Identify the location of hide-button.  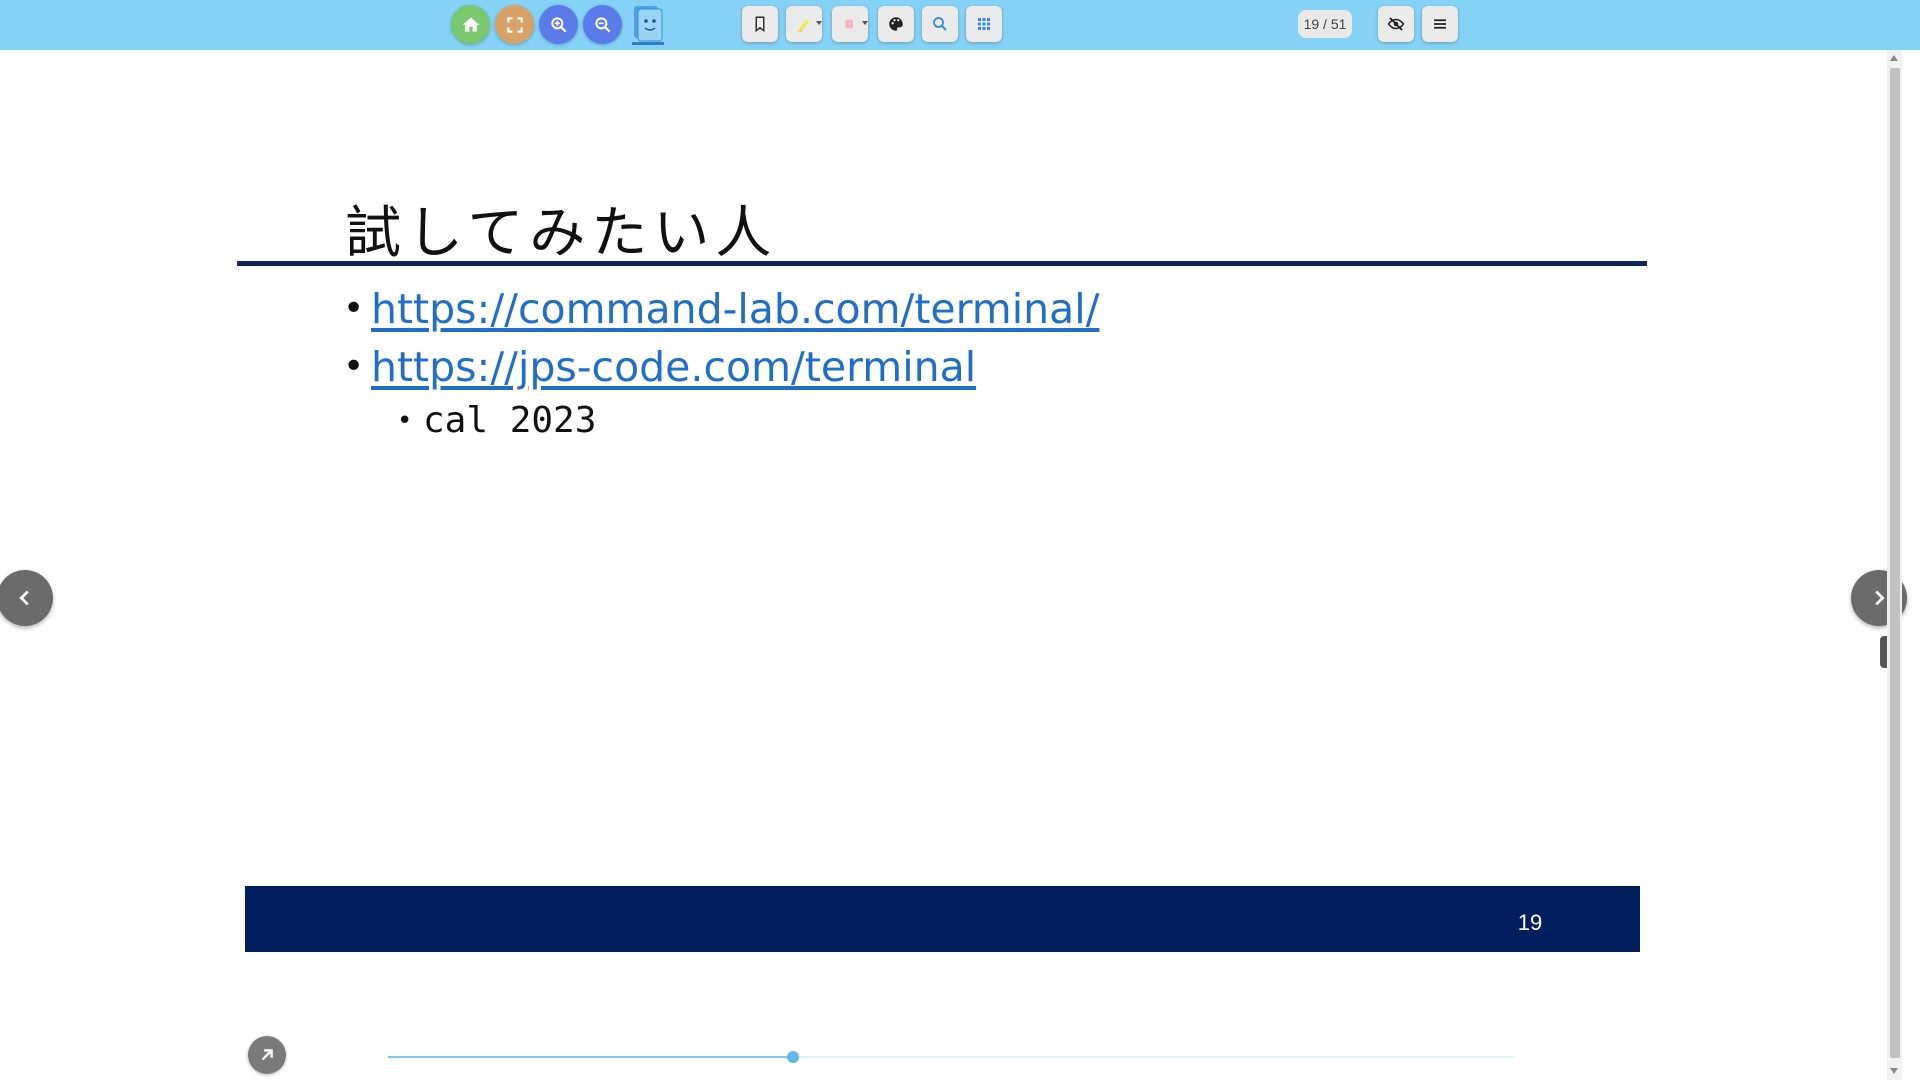
(1396, 24).